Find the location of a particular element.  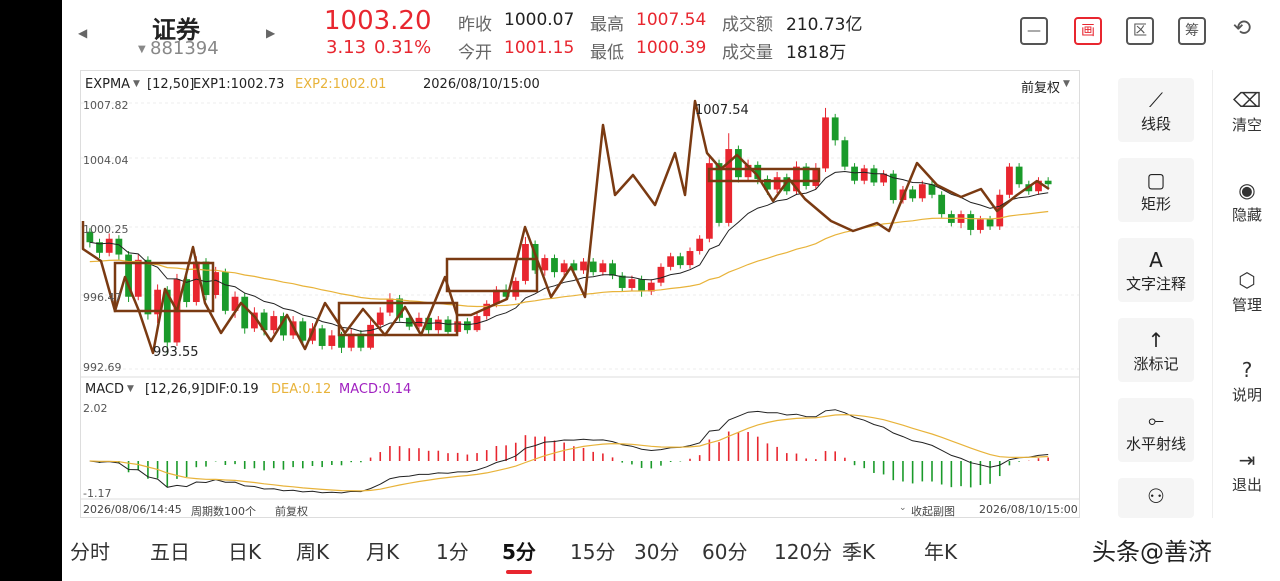

manage-button: ⬡ 管理 is located at coordinates (1247, 291).